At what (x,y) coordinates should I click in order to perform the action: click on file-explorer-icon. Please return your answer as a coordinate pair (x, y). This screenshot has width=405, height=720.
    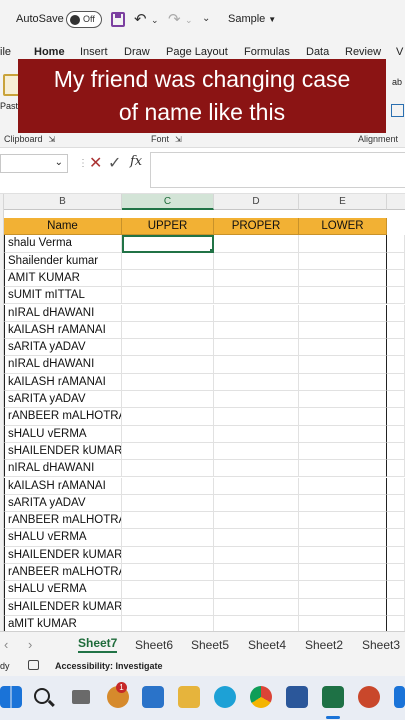
    Looking at the image, I should click on (189, 697).